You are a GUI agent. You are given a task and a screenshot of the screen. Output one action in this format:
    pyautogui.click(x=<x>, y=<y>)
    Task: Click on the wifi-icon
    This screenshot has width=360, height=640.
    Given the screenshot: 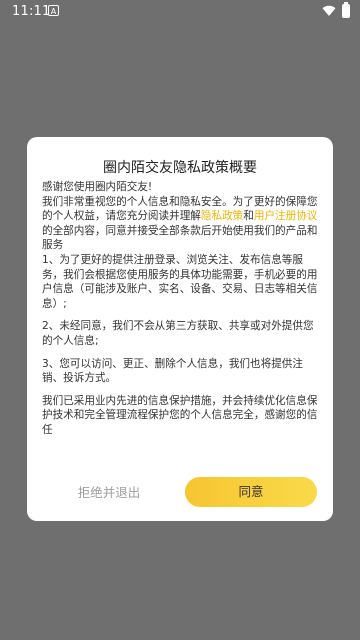 What is the action you would take?
    pyautogui.click(x=329, y=11)
    